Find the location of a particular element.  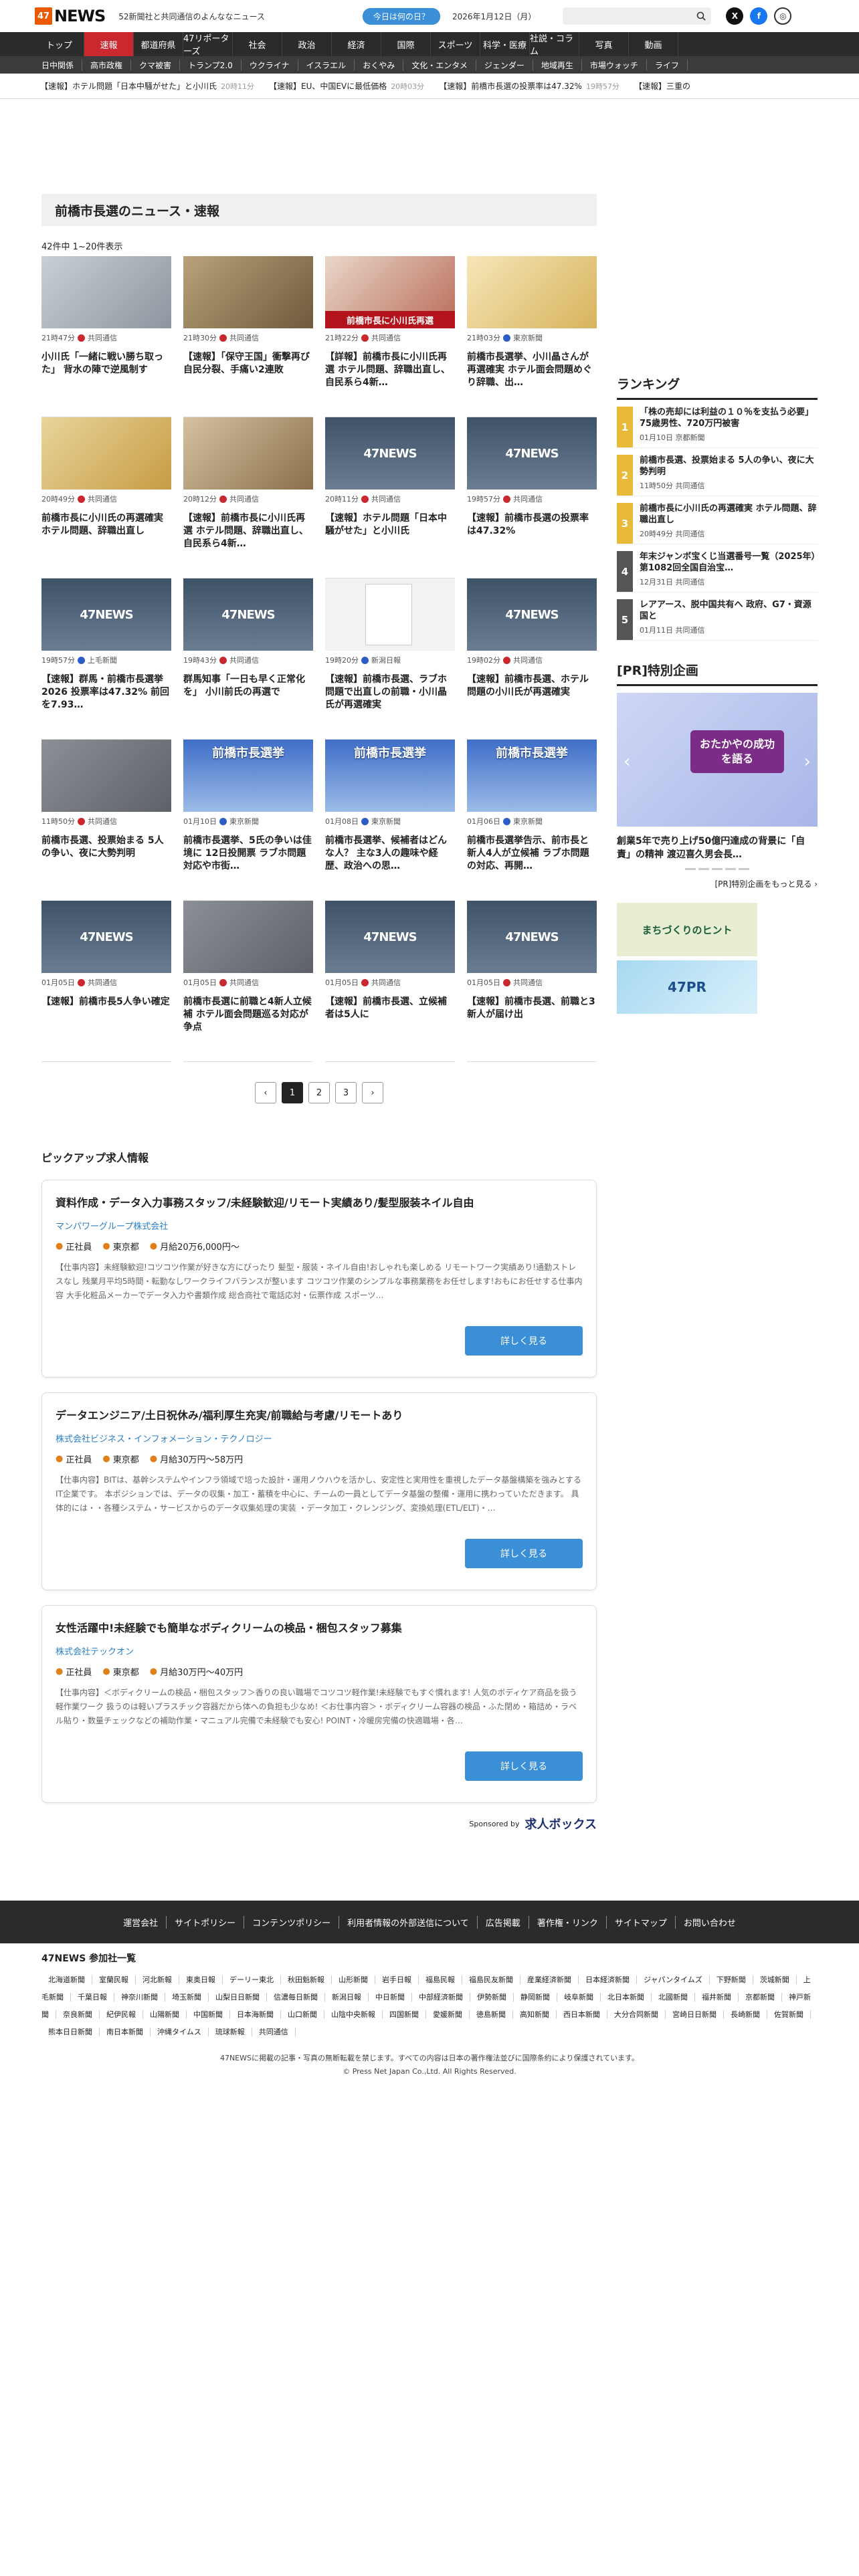

article-card: 47NEWS 19時43分 共同通信 群馬知事「一日も早く正常化を」 小川前氏の再選で is located at coordinates (248, 659).